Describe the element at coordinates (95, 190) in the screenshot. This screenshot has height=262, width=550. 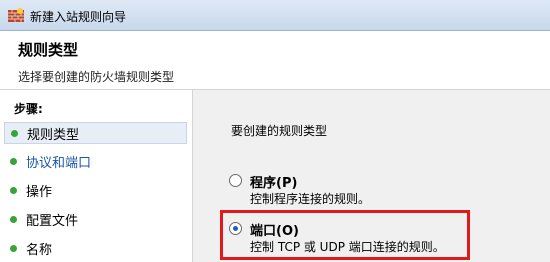
I see `step-action: 操作` at that location.